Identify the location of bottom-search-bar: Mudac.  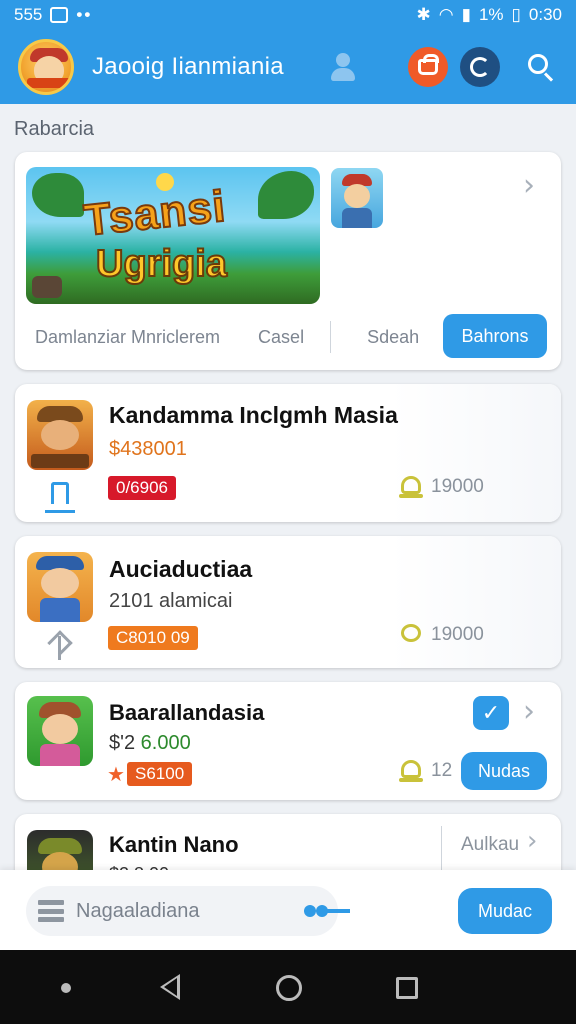
(288, 910).